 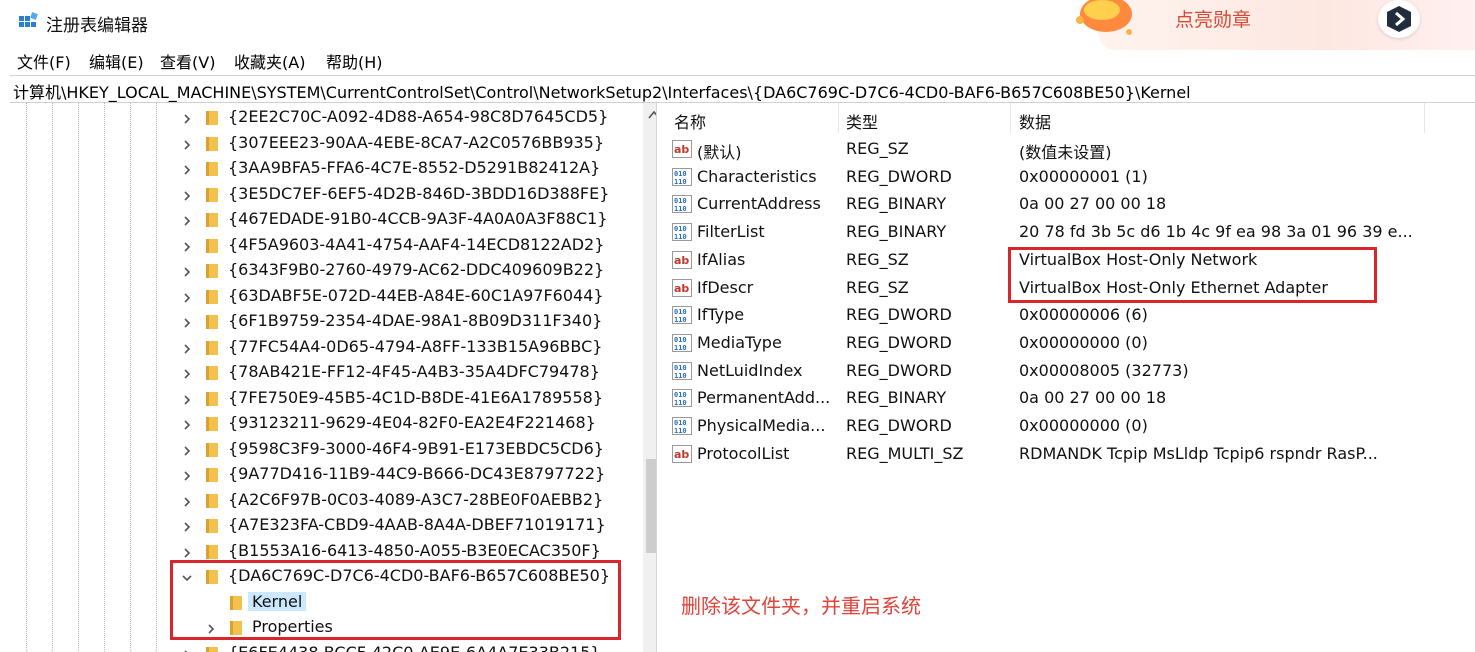 I want to click on svg-text: 110, so click(x=680, y=403).